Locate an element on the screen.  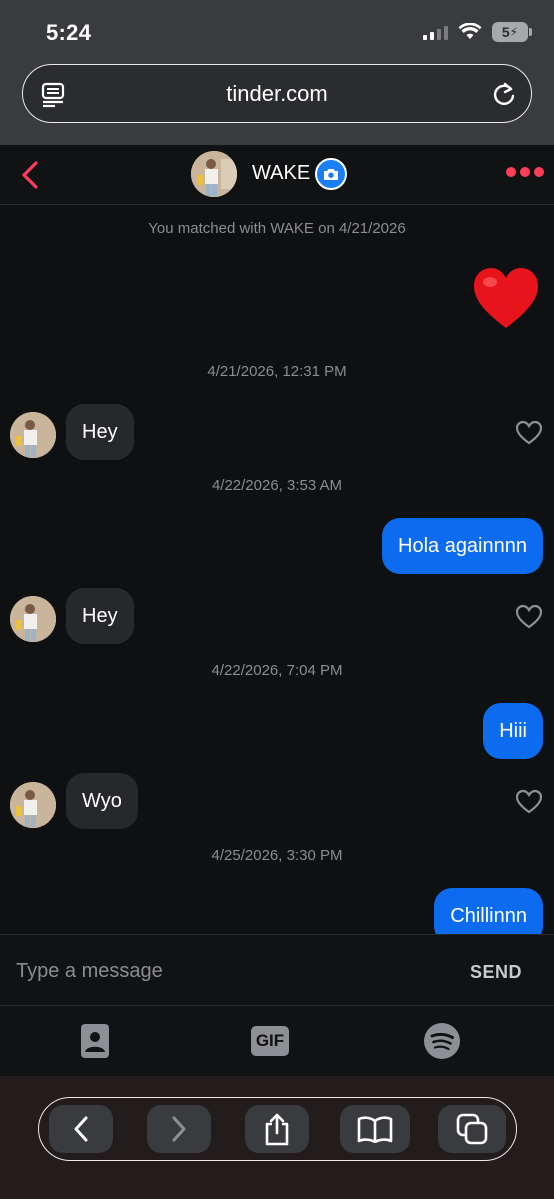
match-avatar is located at coordinates (214, 174).